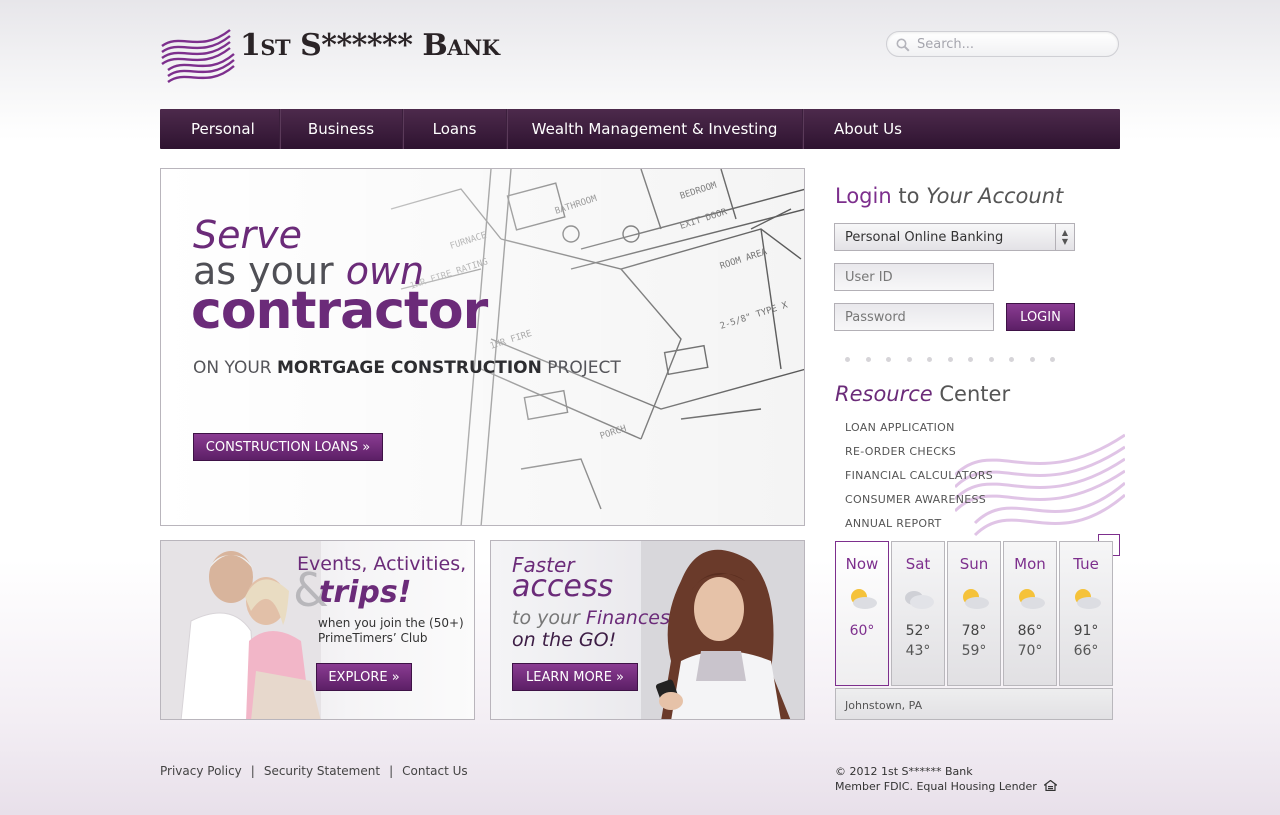 The height and width of the screenshot is (815, 1280). What do you see at coordinates (919, 457) in the screenshot?
I see `resource-reorder-checks: RE-ORDER CHECKS` at bounding box center [919, 457].